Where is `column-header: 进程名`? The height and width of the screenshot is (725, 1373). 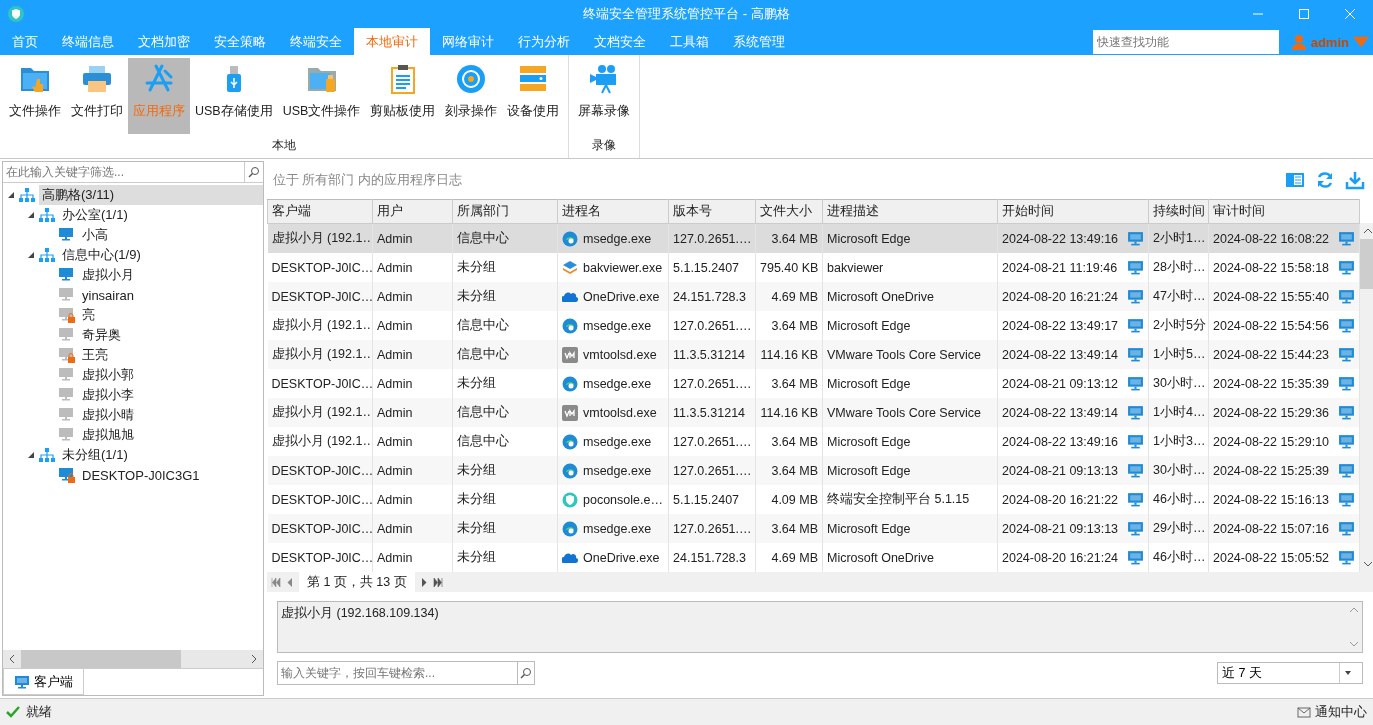 column-header: 进程名 is located at coordinates (613, 211).